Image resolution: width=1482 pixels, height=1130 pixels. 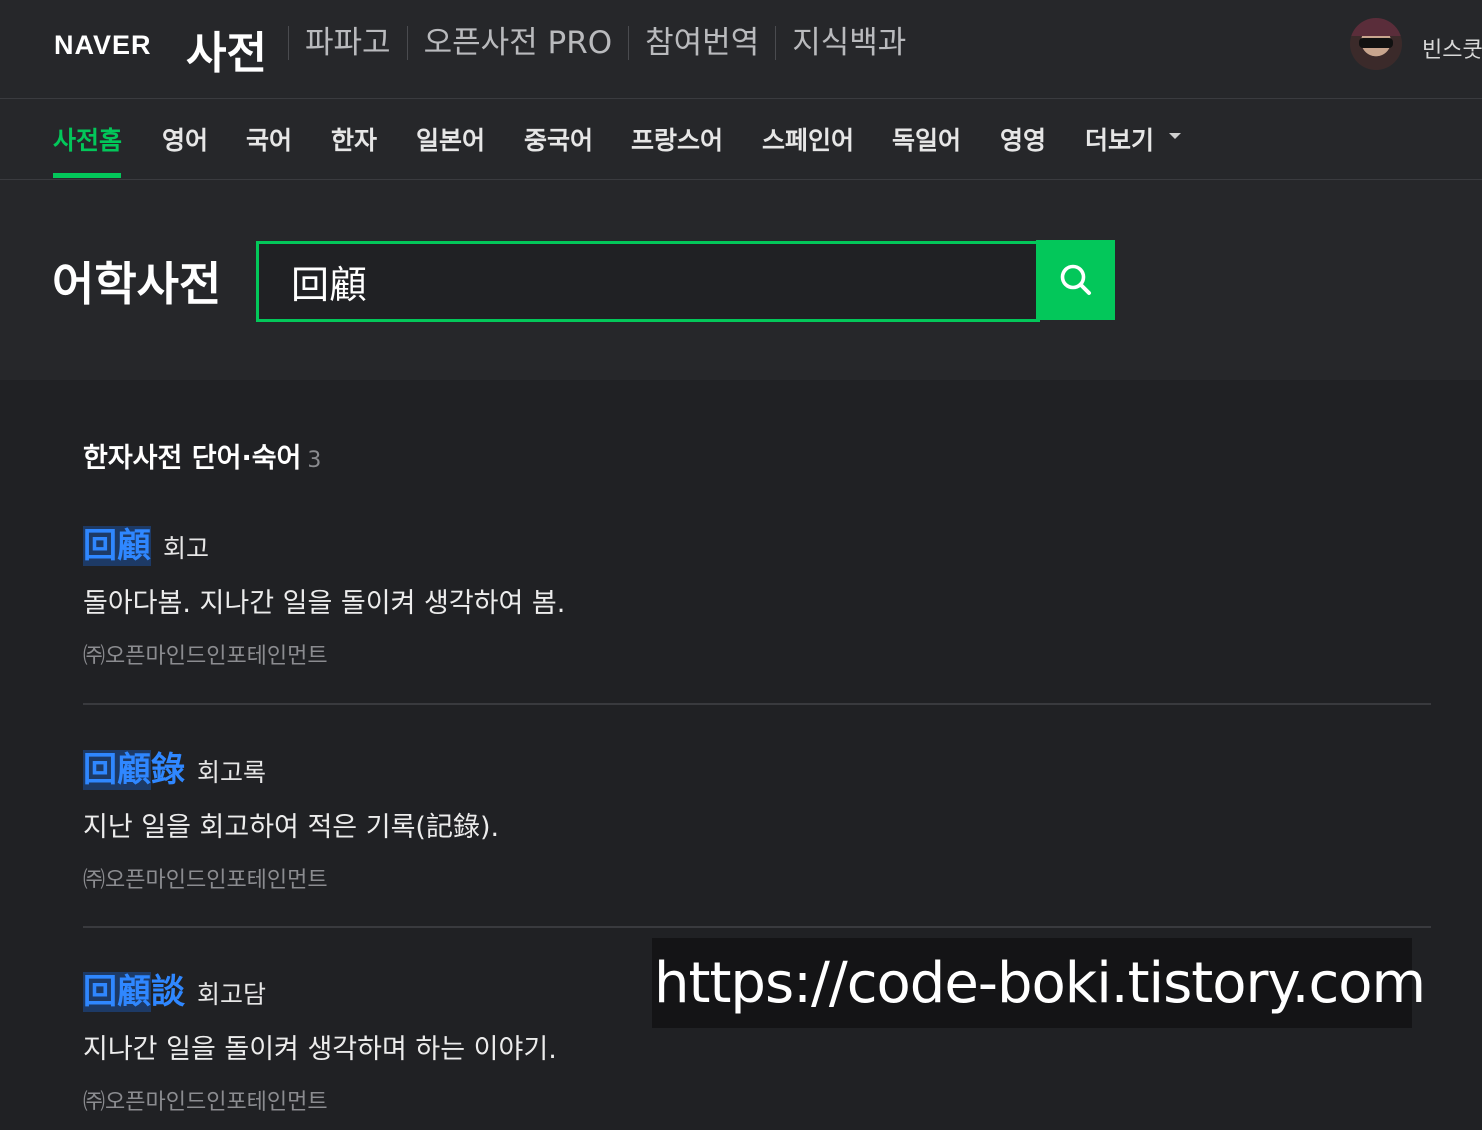 I want to click on hanja-word: 回顧談, so click(x=134, y=992).